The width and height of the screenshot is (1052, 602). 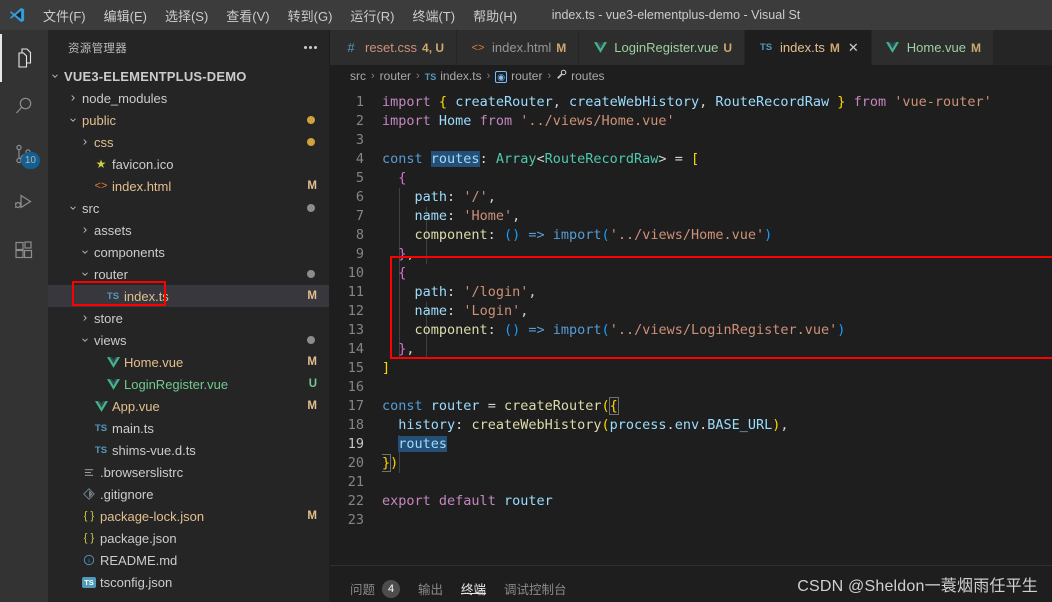 What do you see at coordinates (375, 584) in the screenshot?
I see `panel-tab-problems: 问题 4` at bounding box center [375, 584].